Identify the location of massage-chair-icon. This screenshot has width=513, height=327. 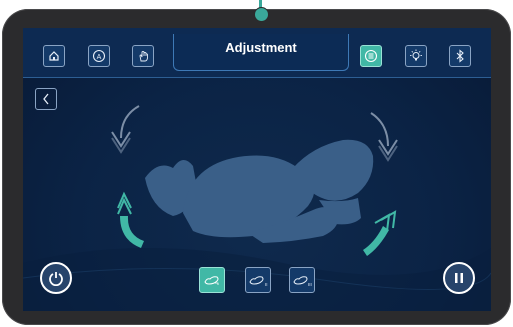
(259, 191).